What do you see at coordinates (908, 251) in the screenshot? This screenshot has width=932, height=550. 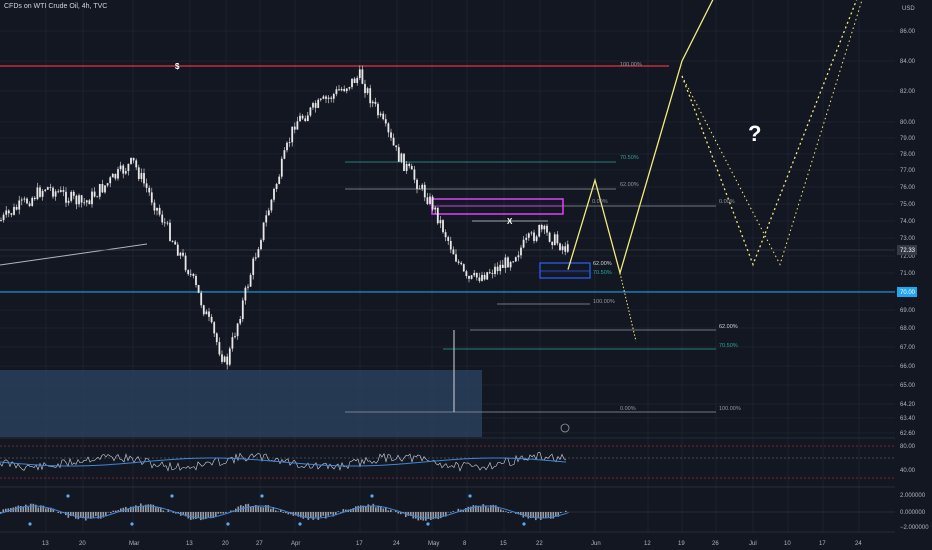 I see `last-price-label: 72.33` at bounding box center [908, 251].